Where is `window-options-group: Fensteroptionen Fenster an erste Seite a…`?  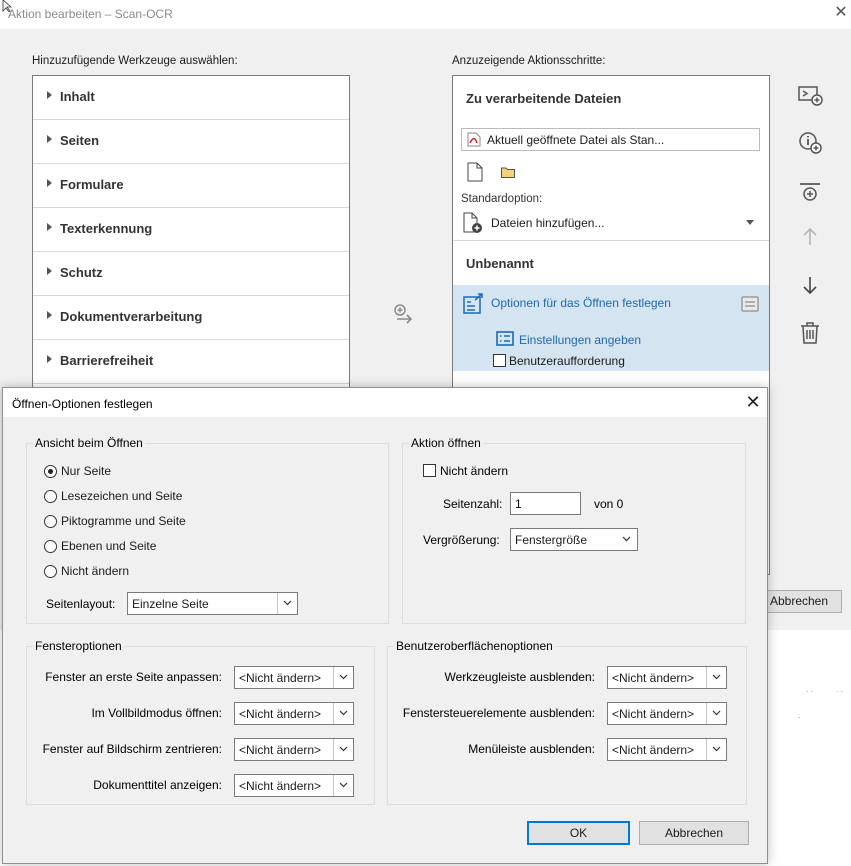
window-options-group: Fensteroptionen Fenster an erste Seite a… is located at coordinates (200, 722).